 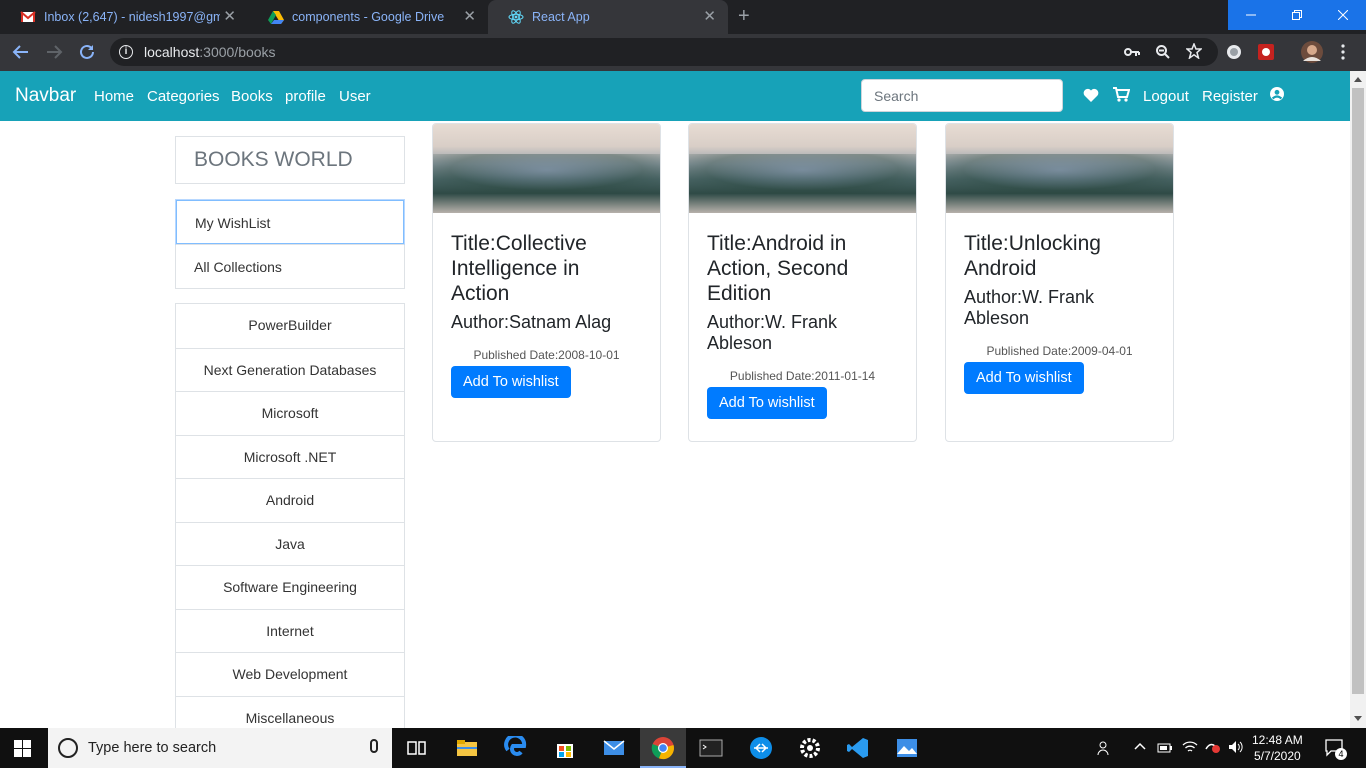 What do you see at coordinates (210, 52) in the screenshot?
I see `url-text: localhost:3000/books` at bounding box center [210, 52].